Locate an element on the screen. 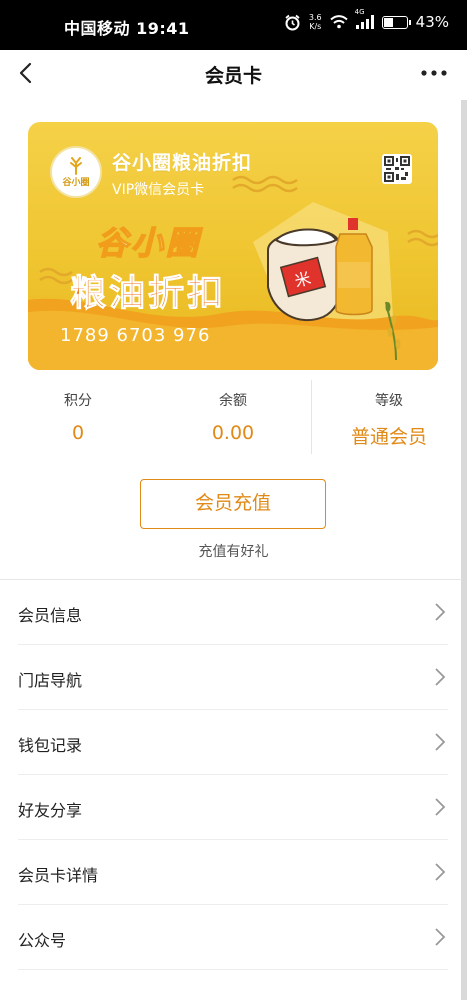 Image resolution: width=467 pixels, height=1000 pixels. stat-label: 等级 is located at coordinates (389, 401).